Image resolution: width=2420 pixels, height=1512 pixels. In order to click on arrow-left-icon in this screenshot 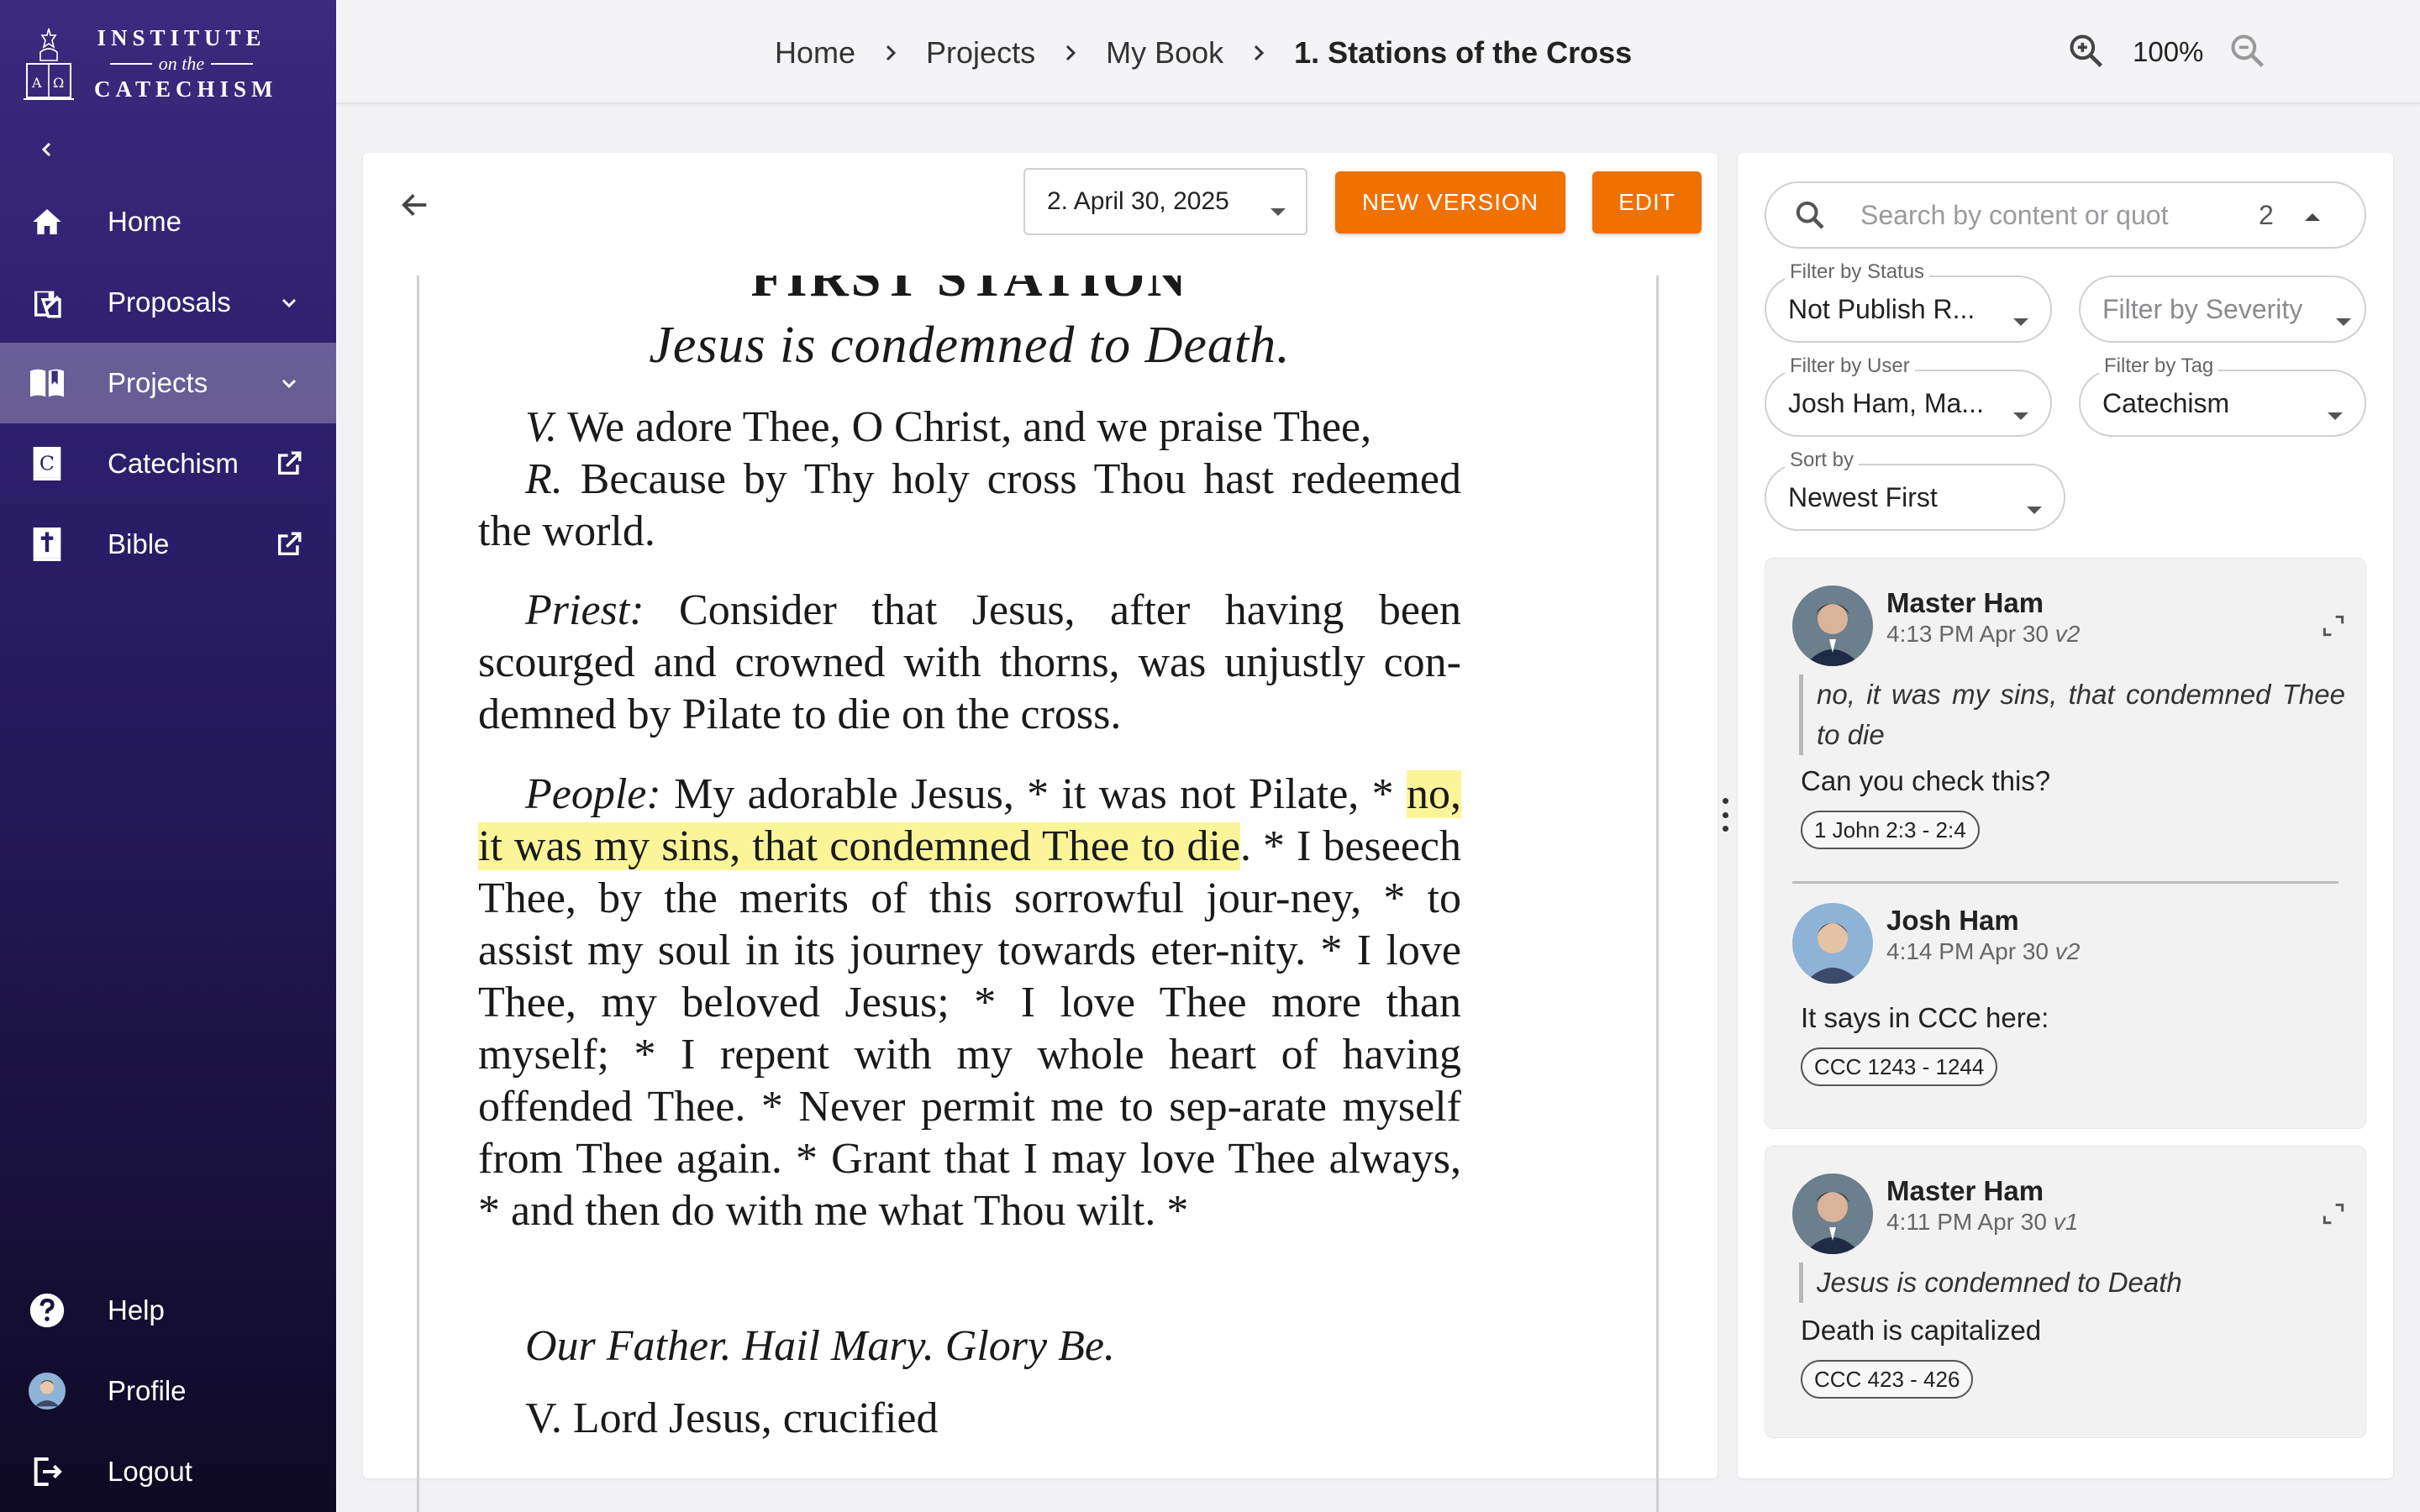, I will do `click(414, 205)`.